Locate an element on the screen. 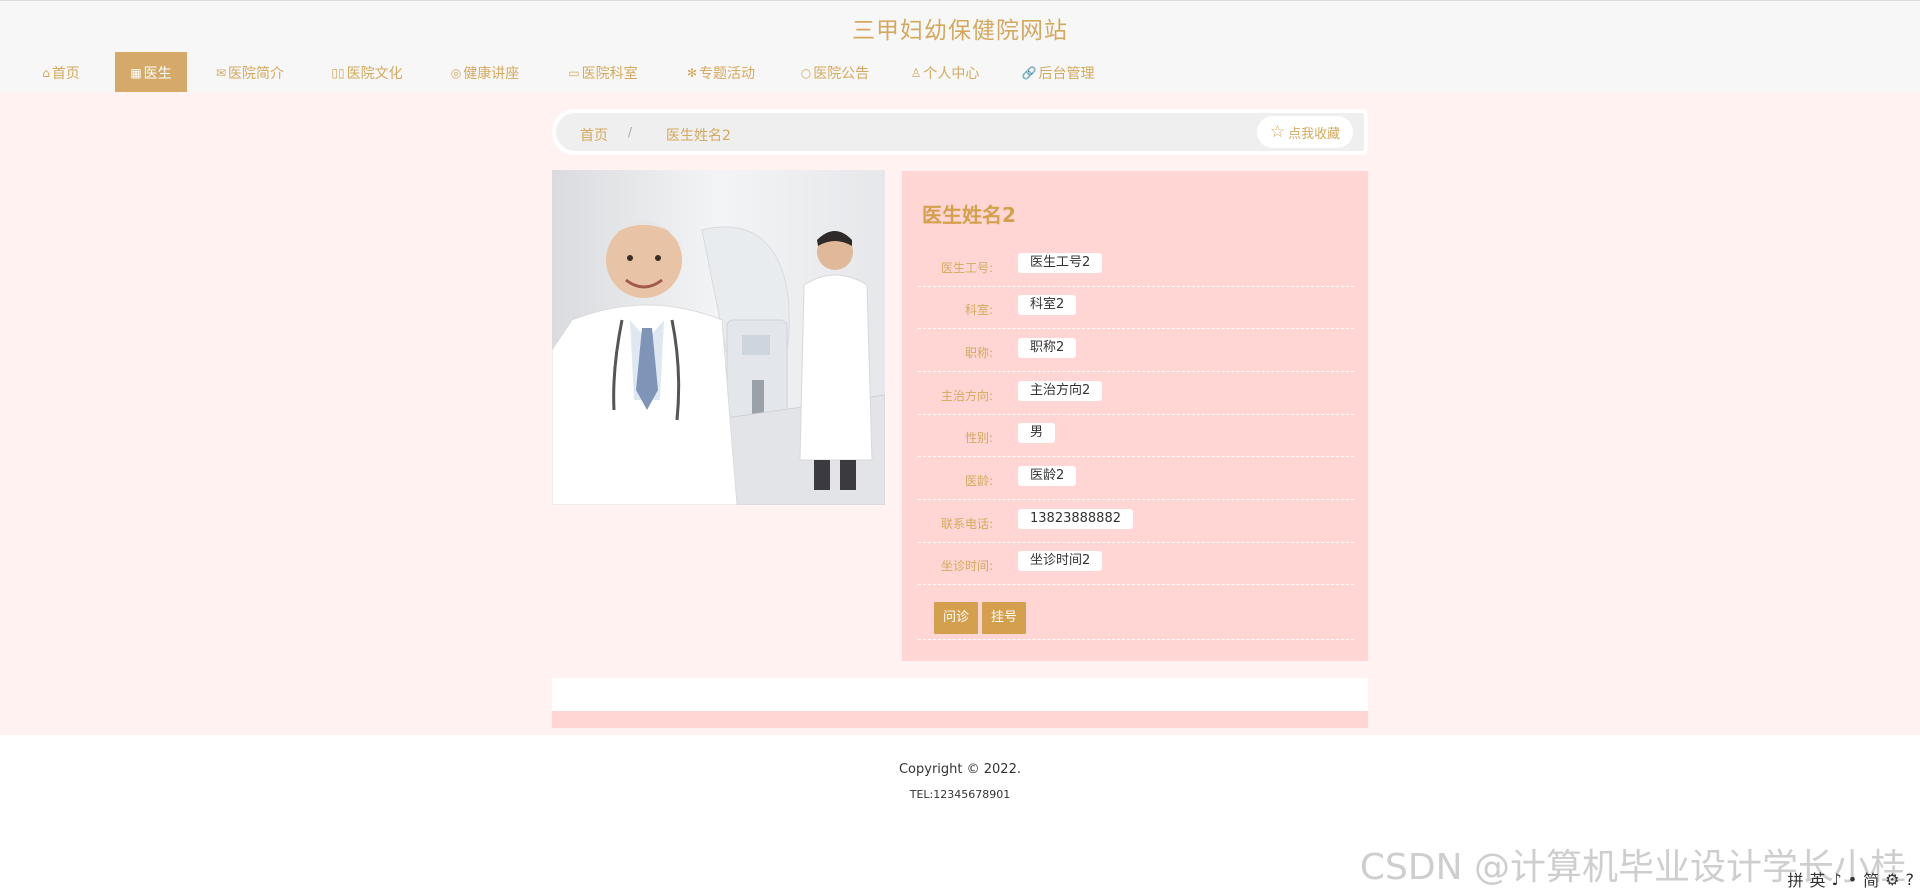  nav-item-hospital-culture: ▯▯ 医院文化 is located at coordinates (367, 73).